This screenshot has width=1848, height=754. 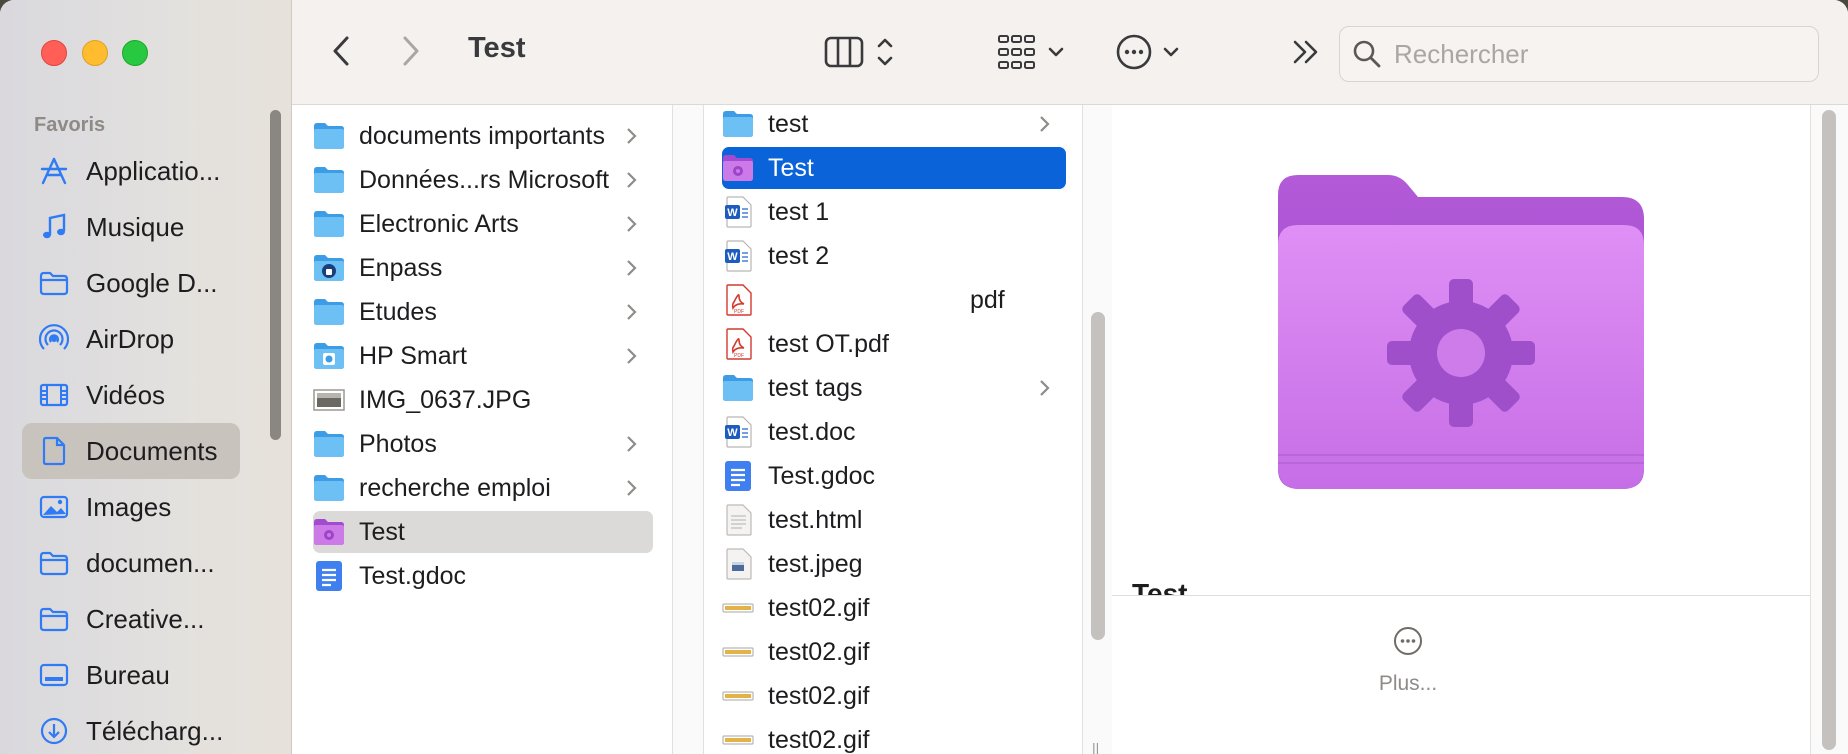 What do you see at coordinates (483, 444) in the screenshot?
I see `list-item: Photos` at bounding box center [483, 444].